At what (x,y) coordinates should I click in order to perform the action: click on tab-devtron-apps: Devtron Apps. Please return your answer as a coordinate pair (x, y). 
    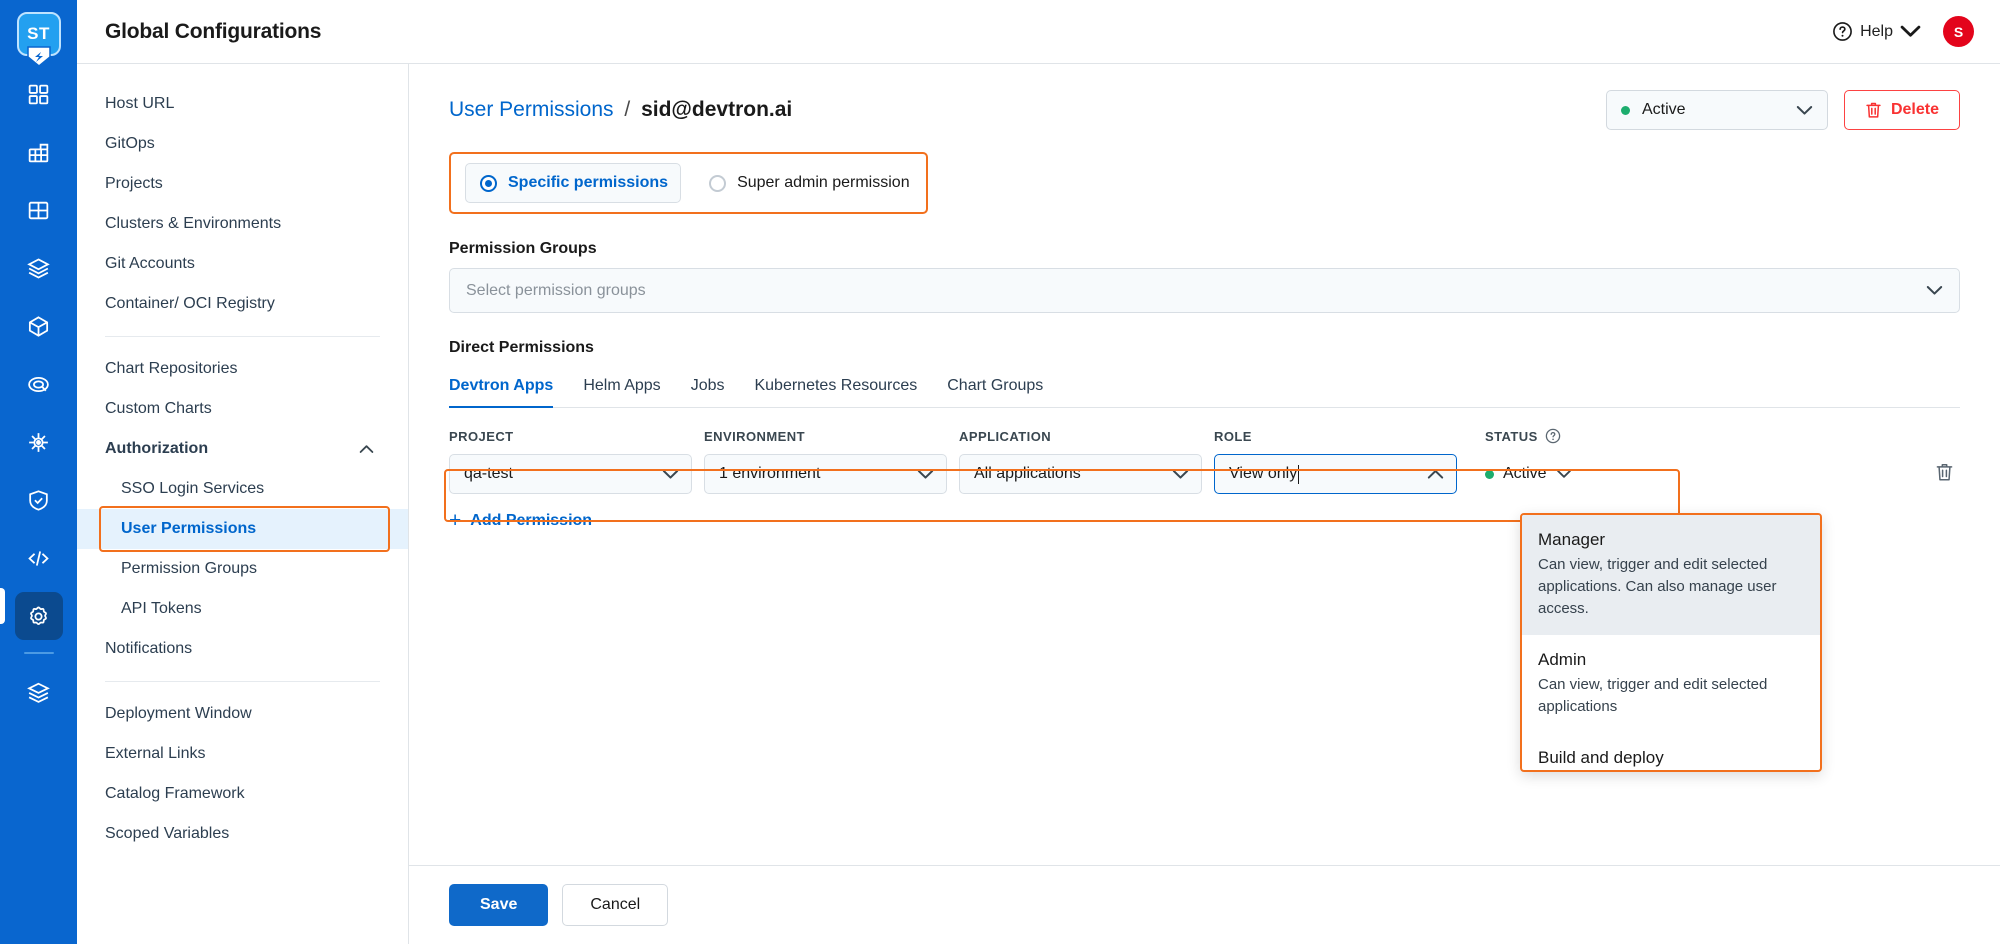
    Looking at the image, I should click on (501, 390).